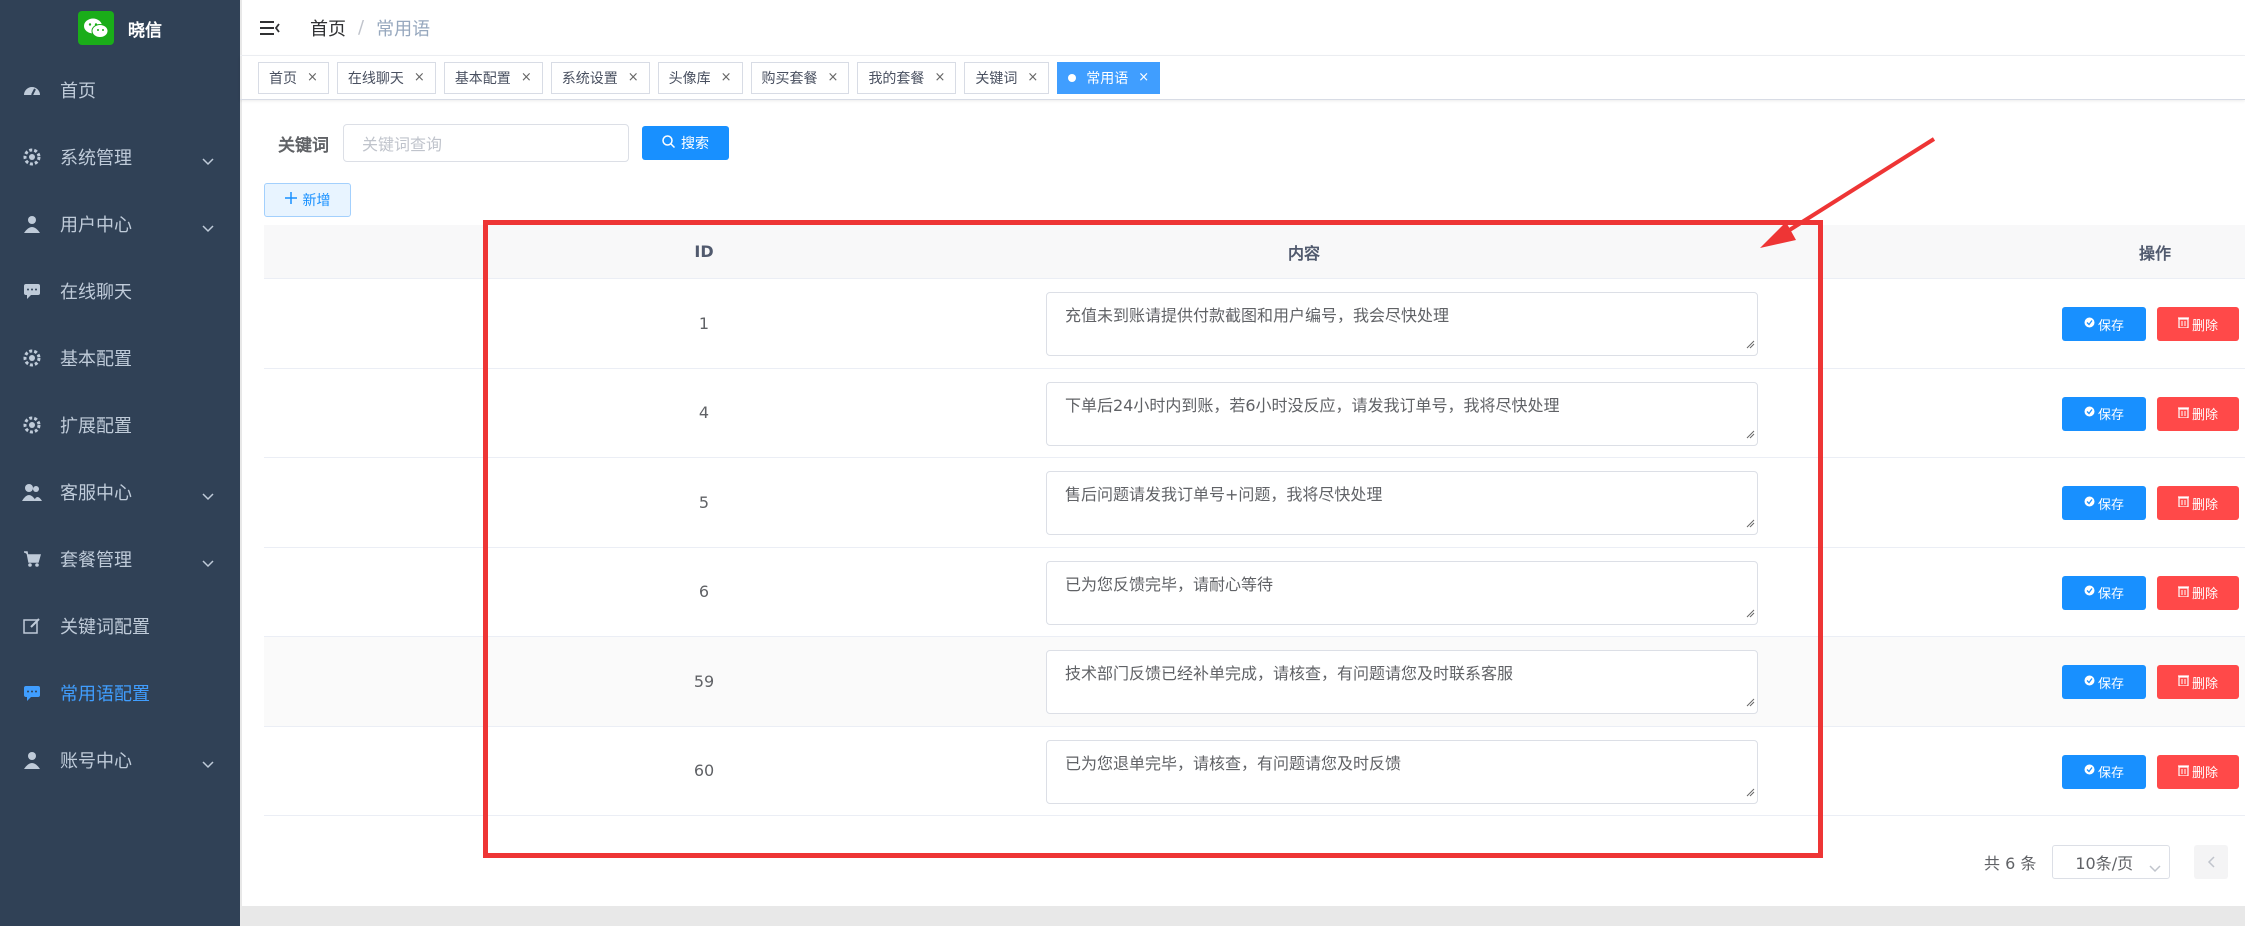 The image size is (2245, 926). Describe the element at coordinates (1109, 77) in the screenshot. I see `tab-common-phrases: 常用语 ×` at that location.